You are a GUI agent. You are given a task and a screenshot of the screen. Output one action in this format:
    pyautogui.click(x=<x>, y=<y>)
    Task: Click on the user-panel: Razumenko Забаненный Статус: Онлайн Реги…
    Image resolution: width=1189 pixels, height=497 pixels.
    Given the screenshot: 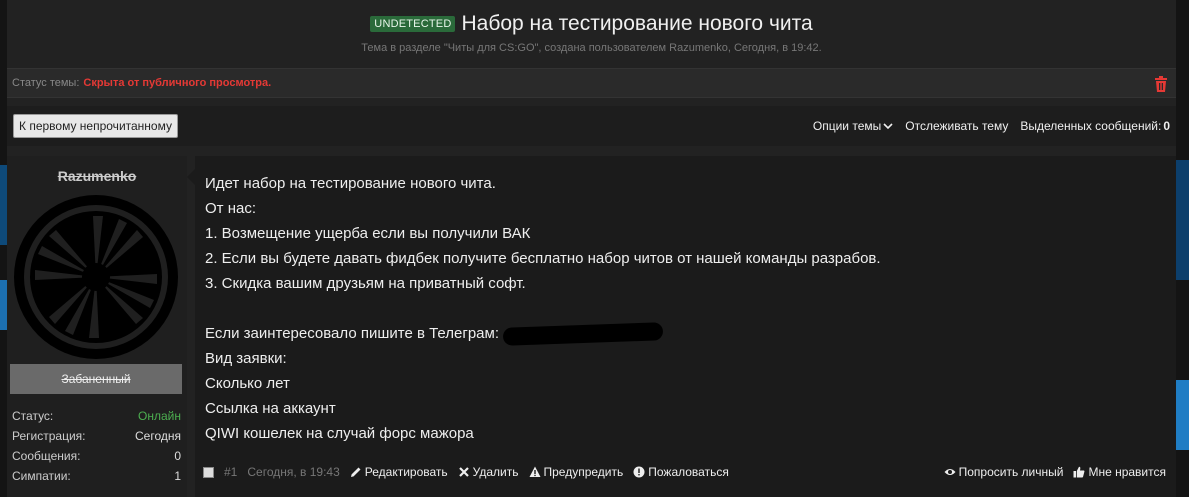 What is the action you would take?
    pyautogui.click(x=97, y=326)
    